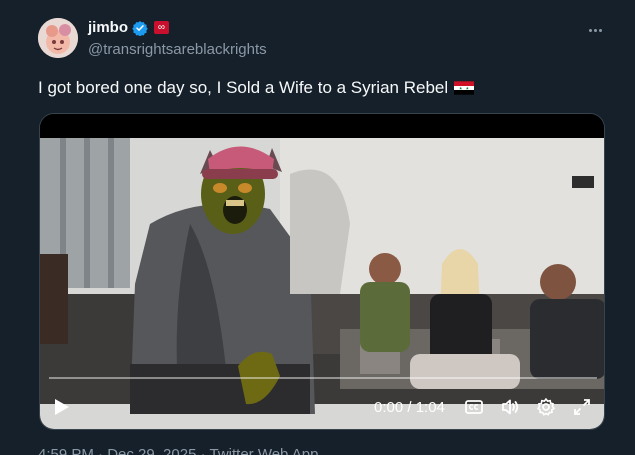 Image resolution: width=635 pixels, height=455 pixels. What do you see at coordinates (161, 27) in the screenshot?
I see `affiliate-badge-icon: ∞` at bounding box center [161, 27].